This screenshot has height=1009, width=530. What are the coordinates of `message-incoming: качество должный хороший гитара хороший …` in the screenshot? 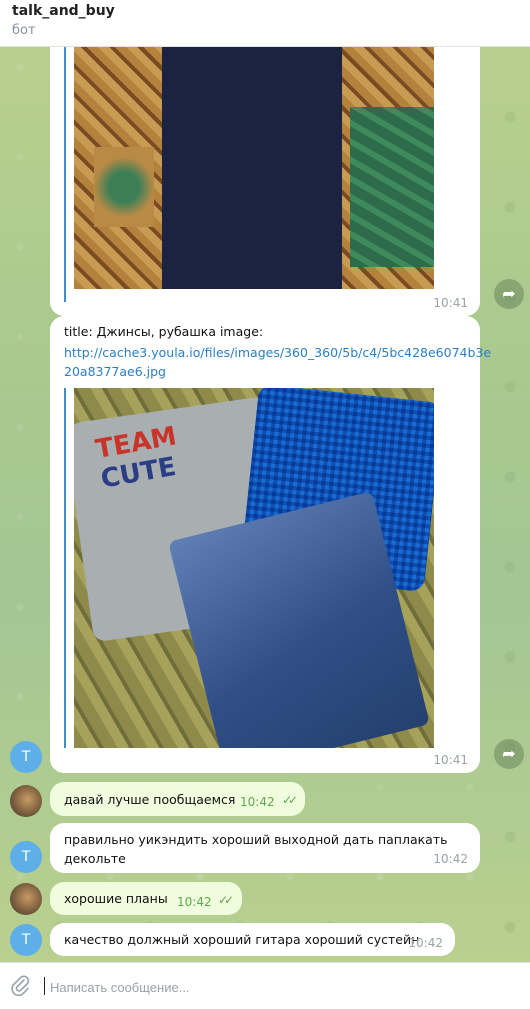 It's located at (252, 939).